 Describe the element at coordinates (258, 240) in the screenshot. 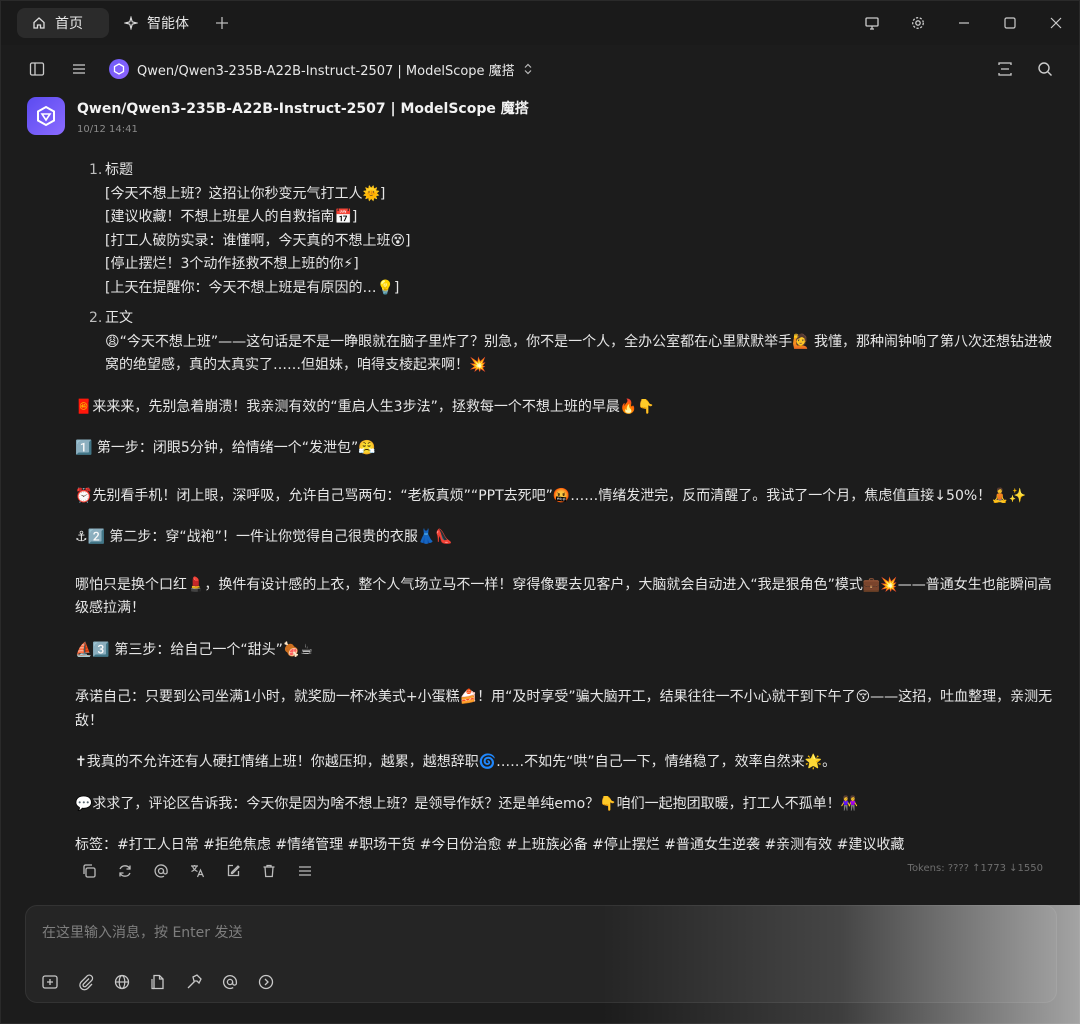

I see `list-line: [打工人破防实录：谁懂啊，今天真的不想上班😵]` at that location.